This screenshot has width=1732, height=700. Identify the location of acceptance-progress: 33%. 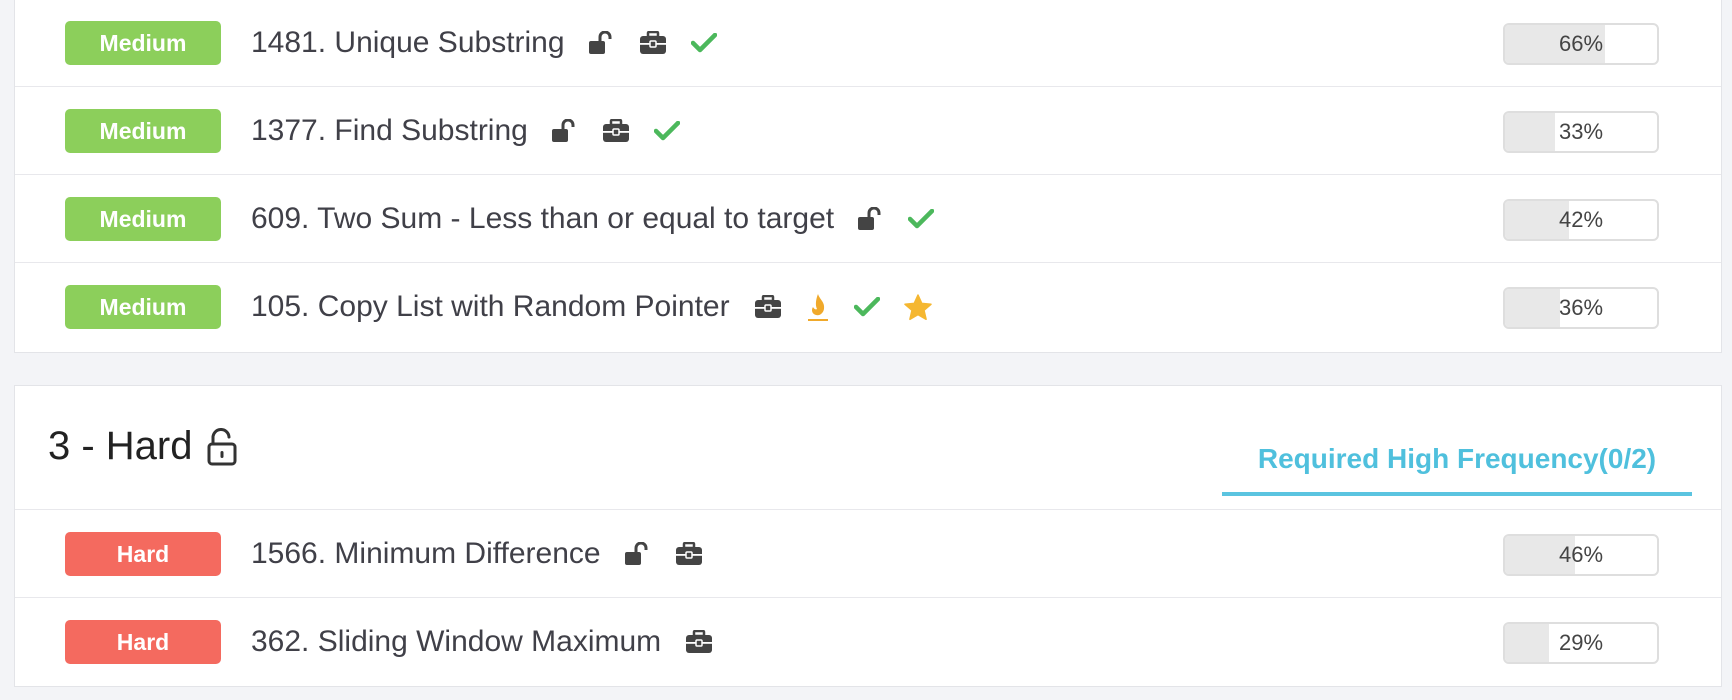
(1581, 132).